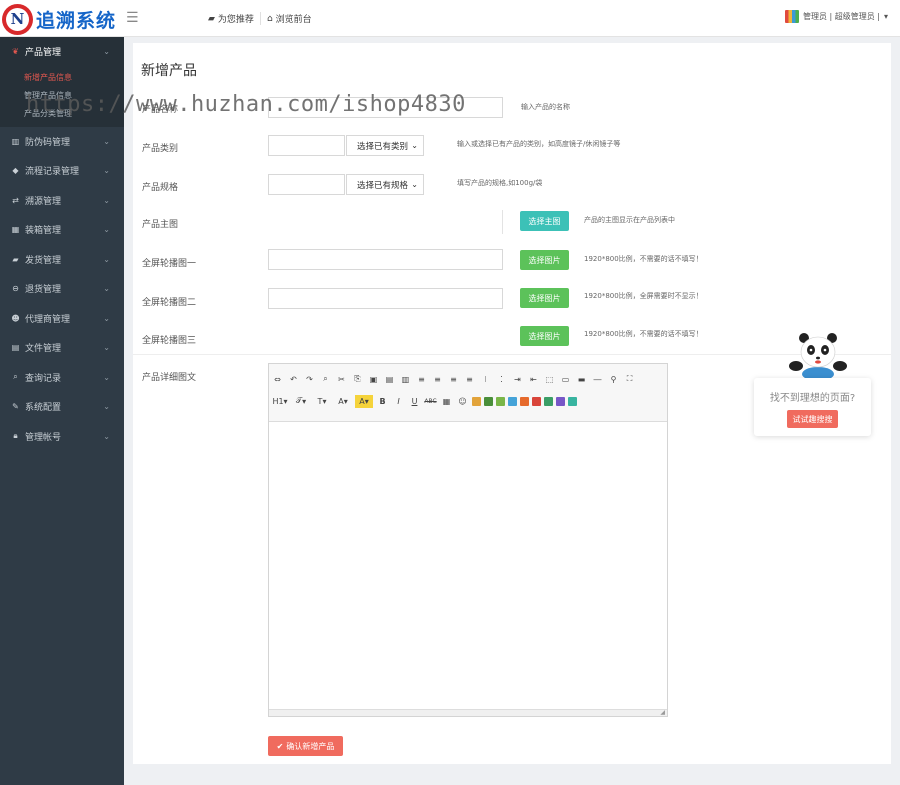  Describe the element at coordinates (501, 379) in the screenshot. I see `unordered-list-icon: ⁚` at that location.